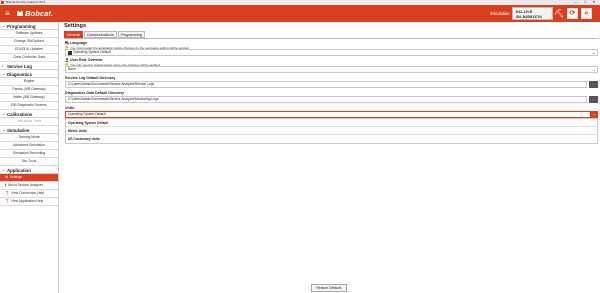  I want to click on sidebar-item-label: View Application Help, so click(27, 201).